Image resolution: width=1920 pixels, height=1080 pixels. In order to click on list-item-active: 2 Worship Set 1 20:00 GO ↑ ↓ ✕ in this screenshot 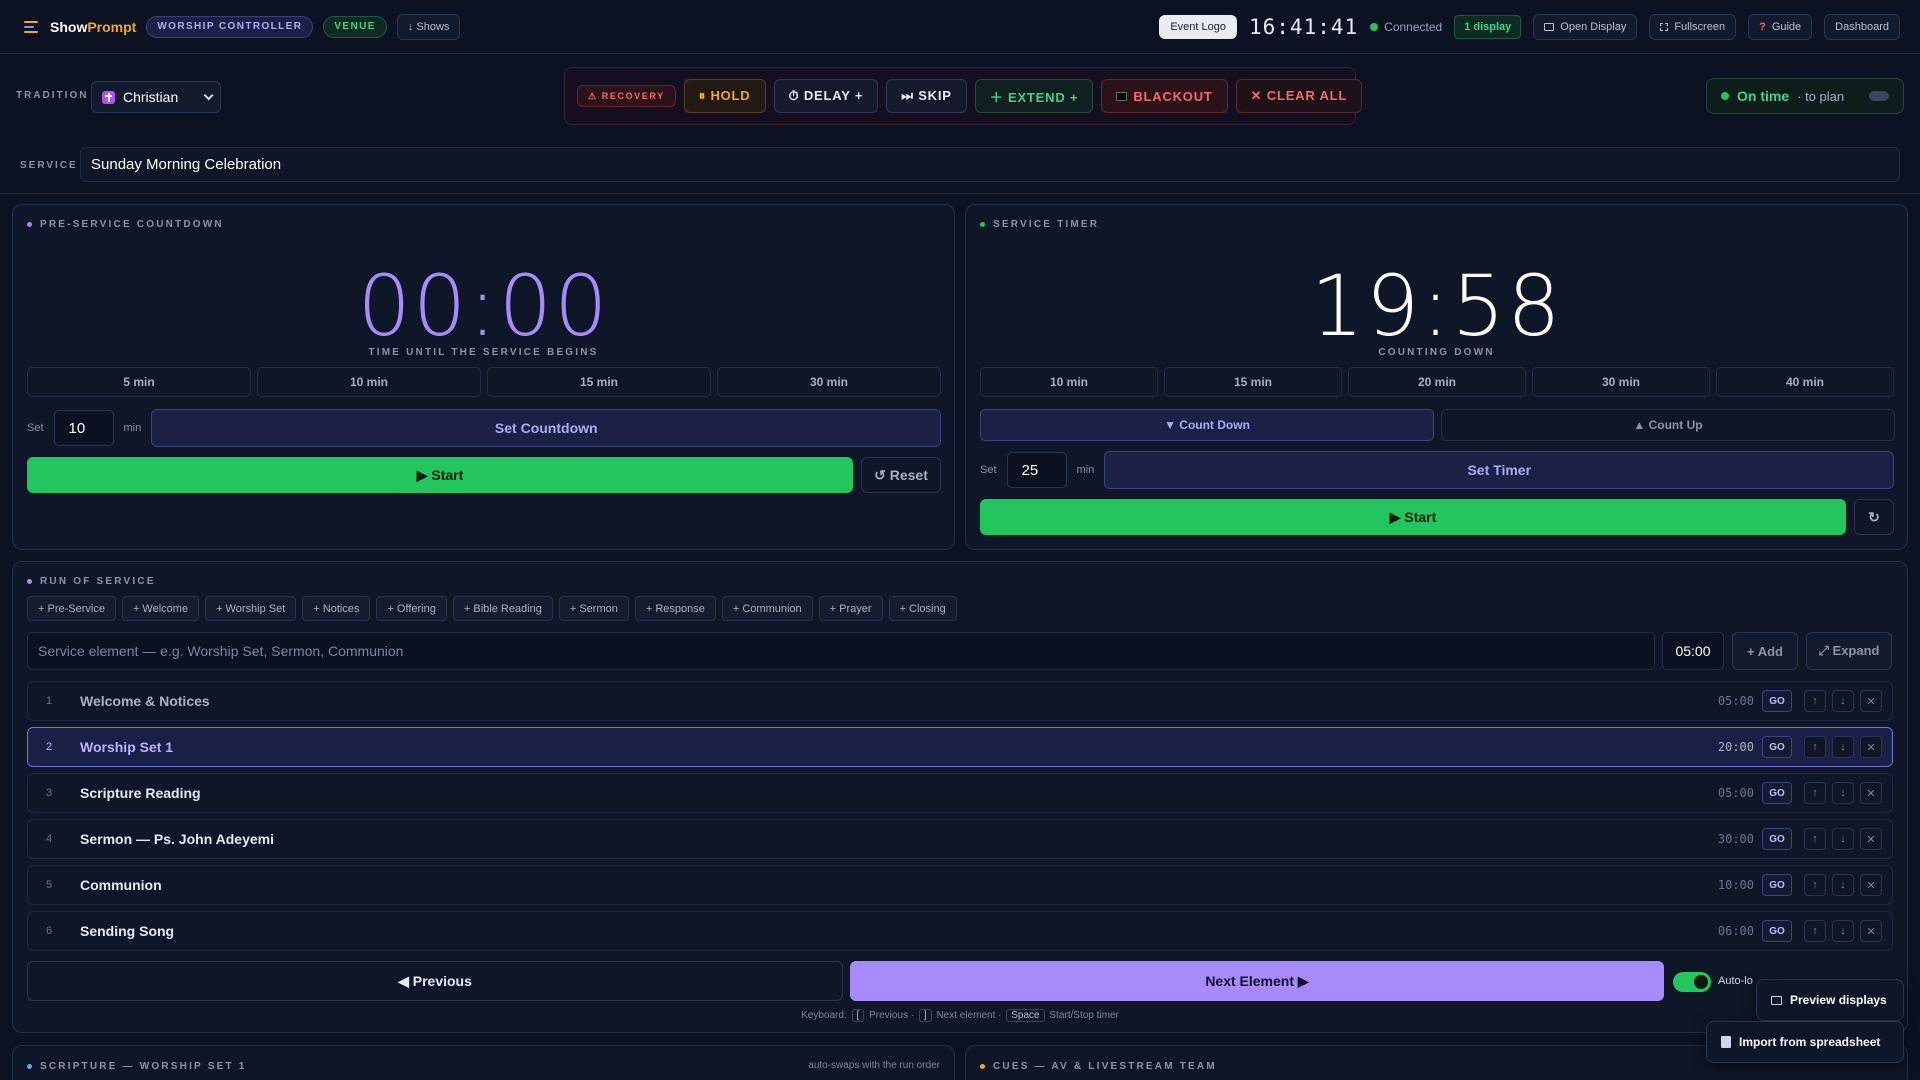, I will do `click(960, 747)`.